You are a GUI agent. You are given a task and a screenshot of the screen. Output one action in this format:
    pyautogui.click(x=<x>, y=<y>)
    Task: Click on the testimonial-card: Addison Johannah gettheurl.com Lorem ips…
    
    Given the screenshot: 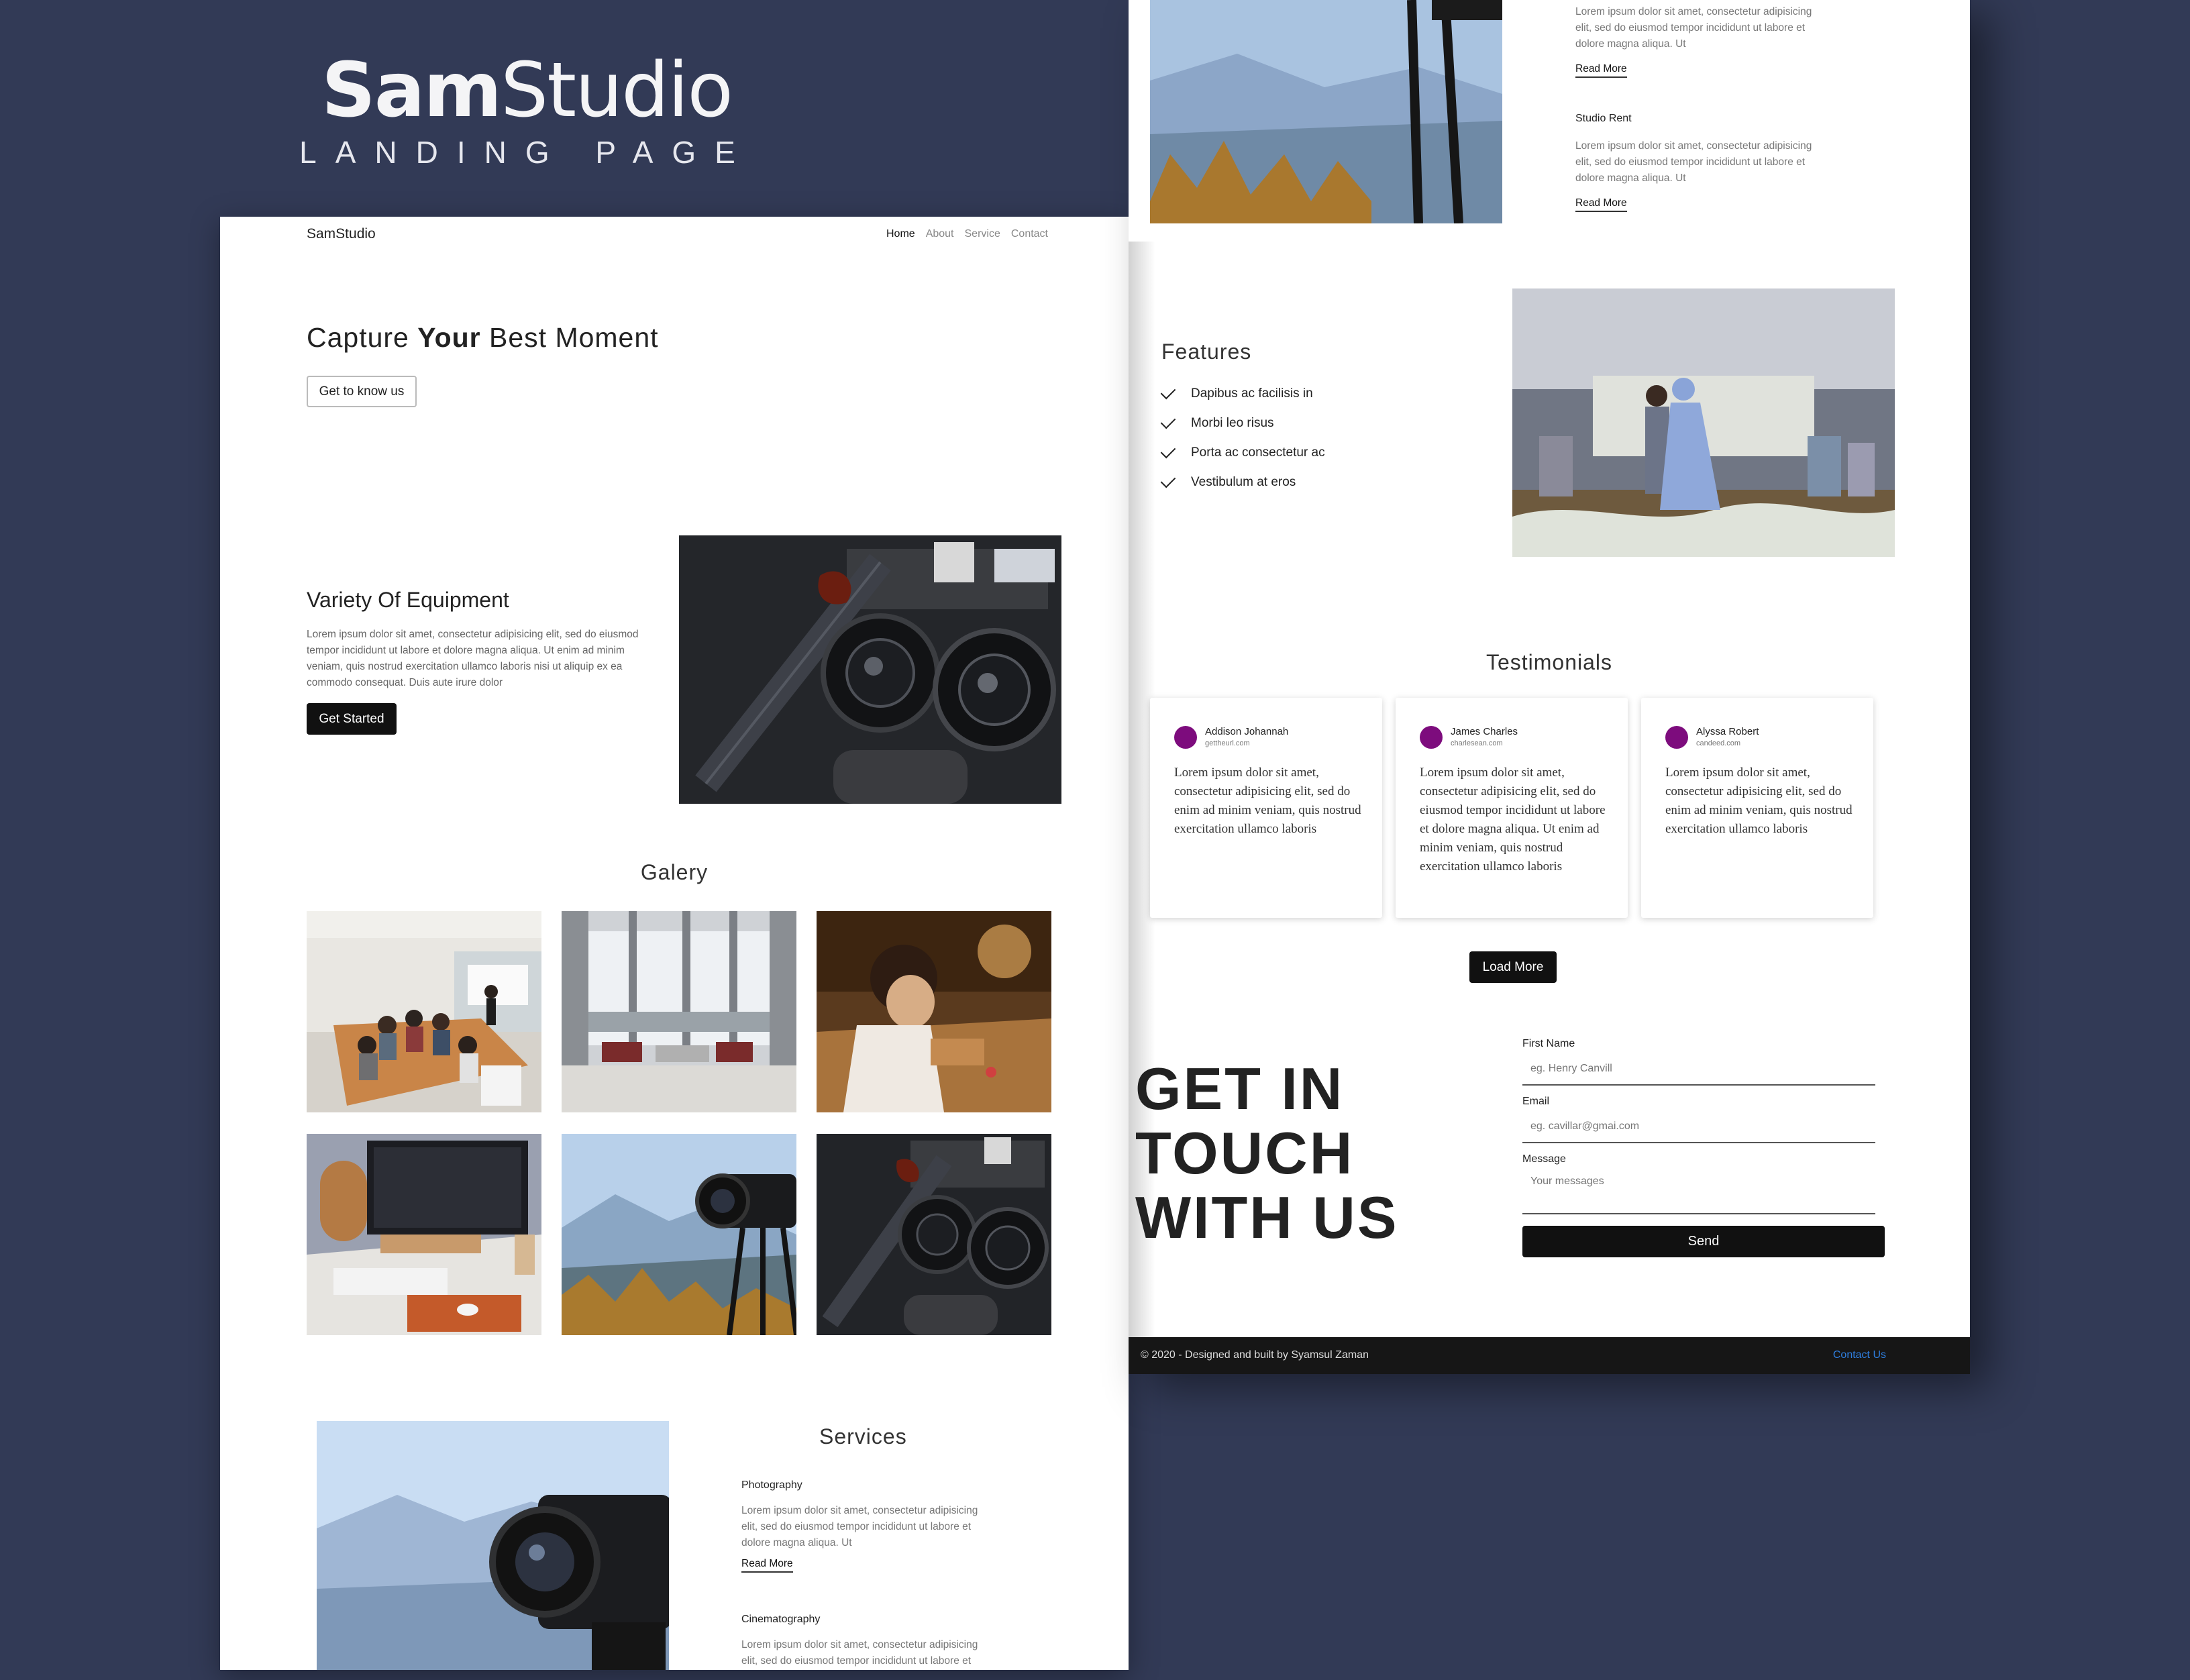 What is the action you would take?
    pyautogui.click(x=1266, y=808)
    